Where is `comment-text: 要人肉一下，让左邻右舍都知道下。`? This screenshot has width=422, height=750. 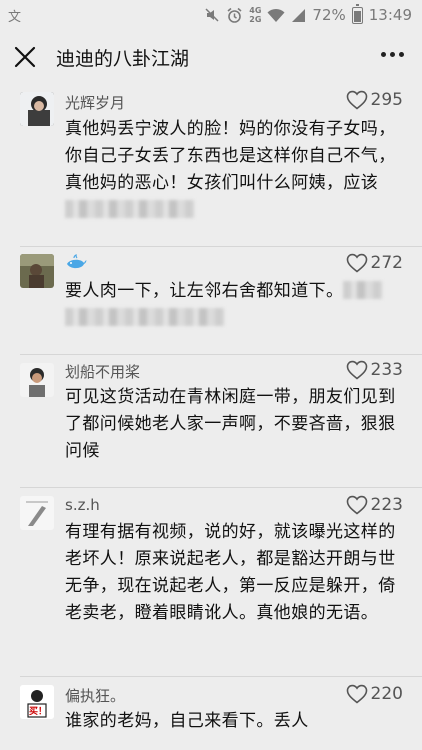
comment-text: 要人肉一下，让左邻右舍都知道下。 is located at coordinates (204, 291).